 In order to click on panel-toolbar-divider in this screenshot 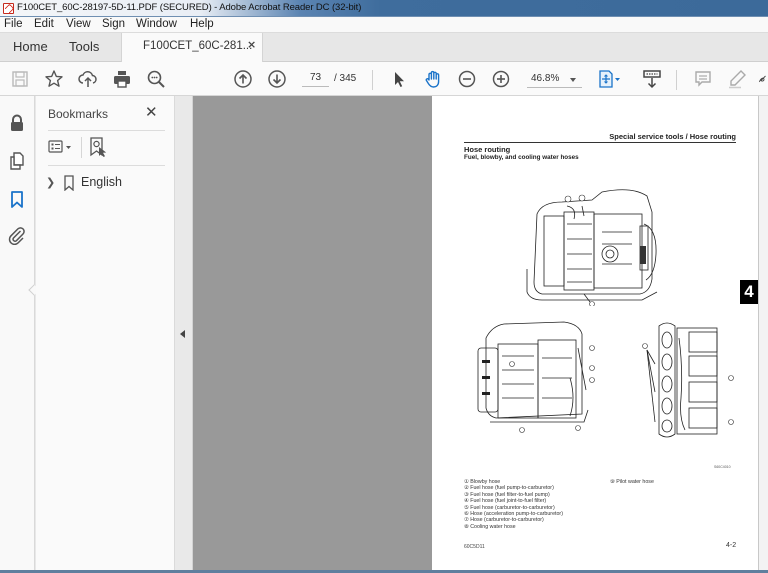, I will do `click(81, 147)`.